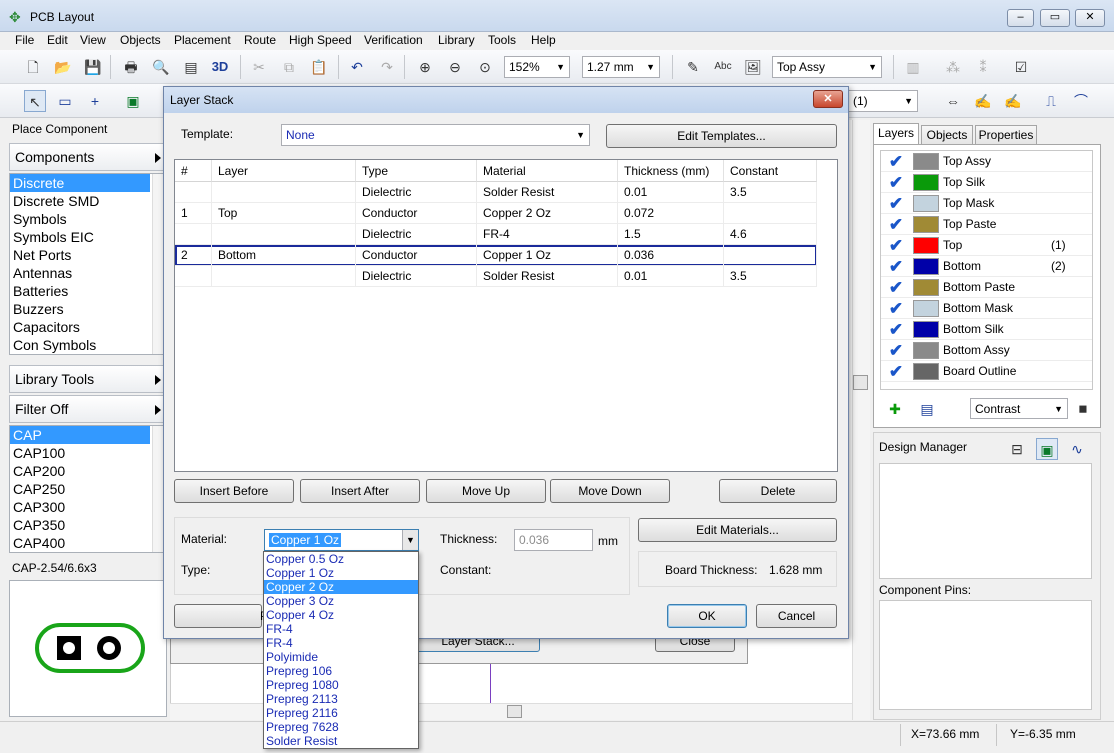  I want to click on material-option: Prepreg 2116, so click(341, 713).